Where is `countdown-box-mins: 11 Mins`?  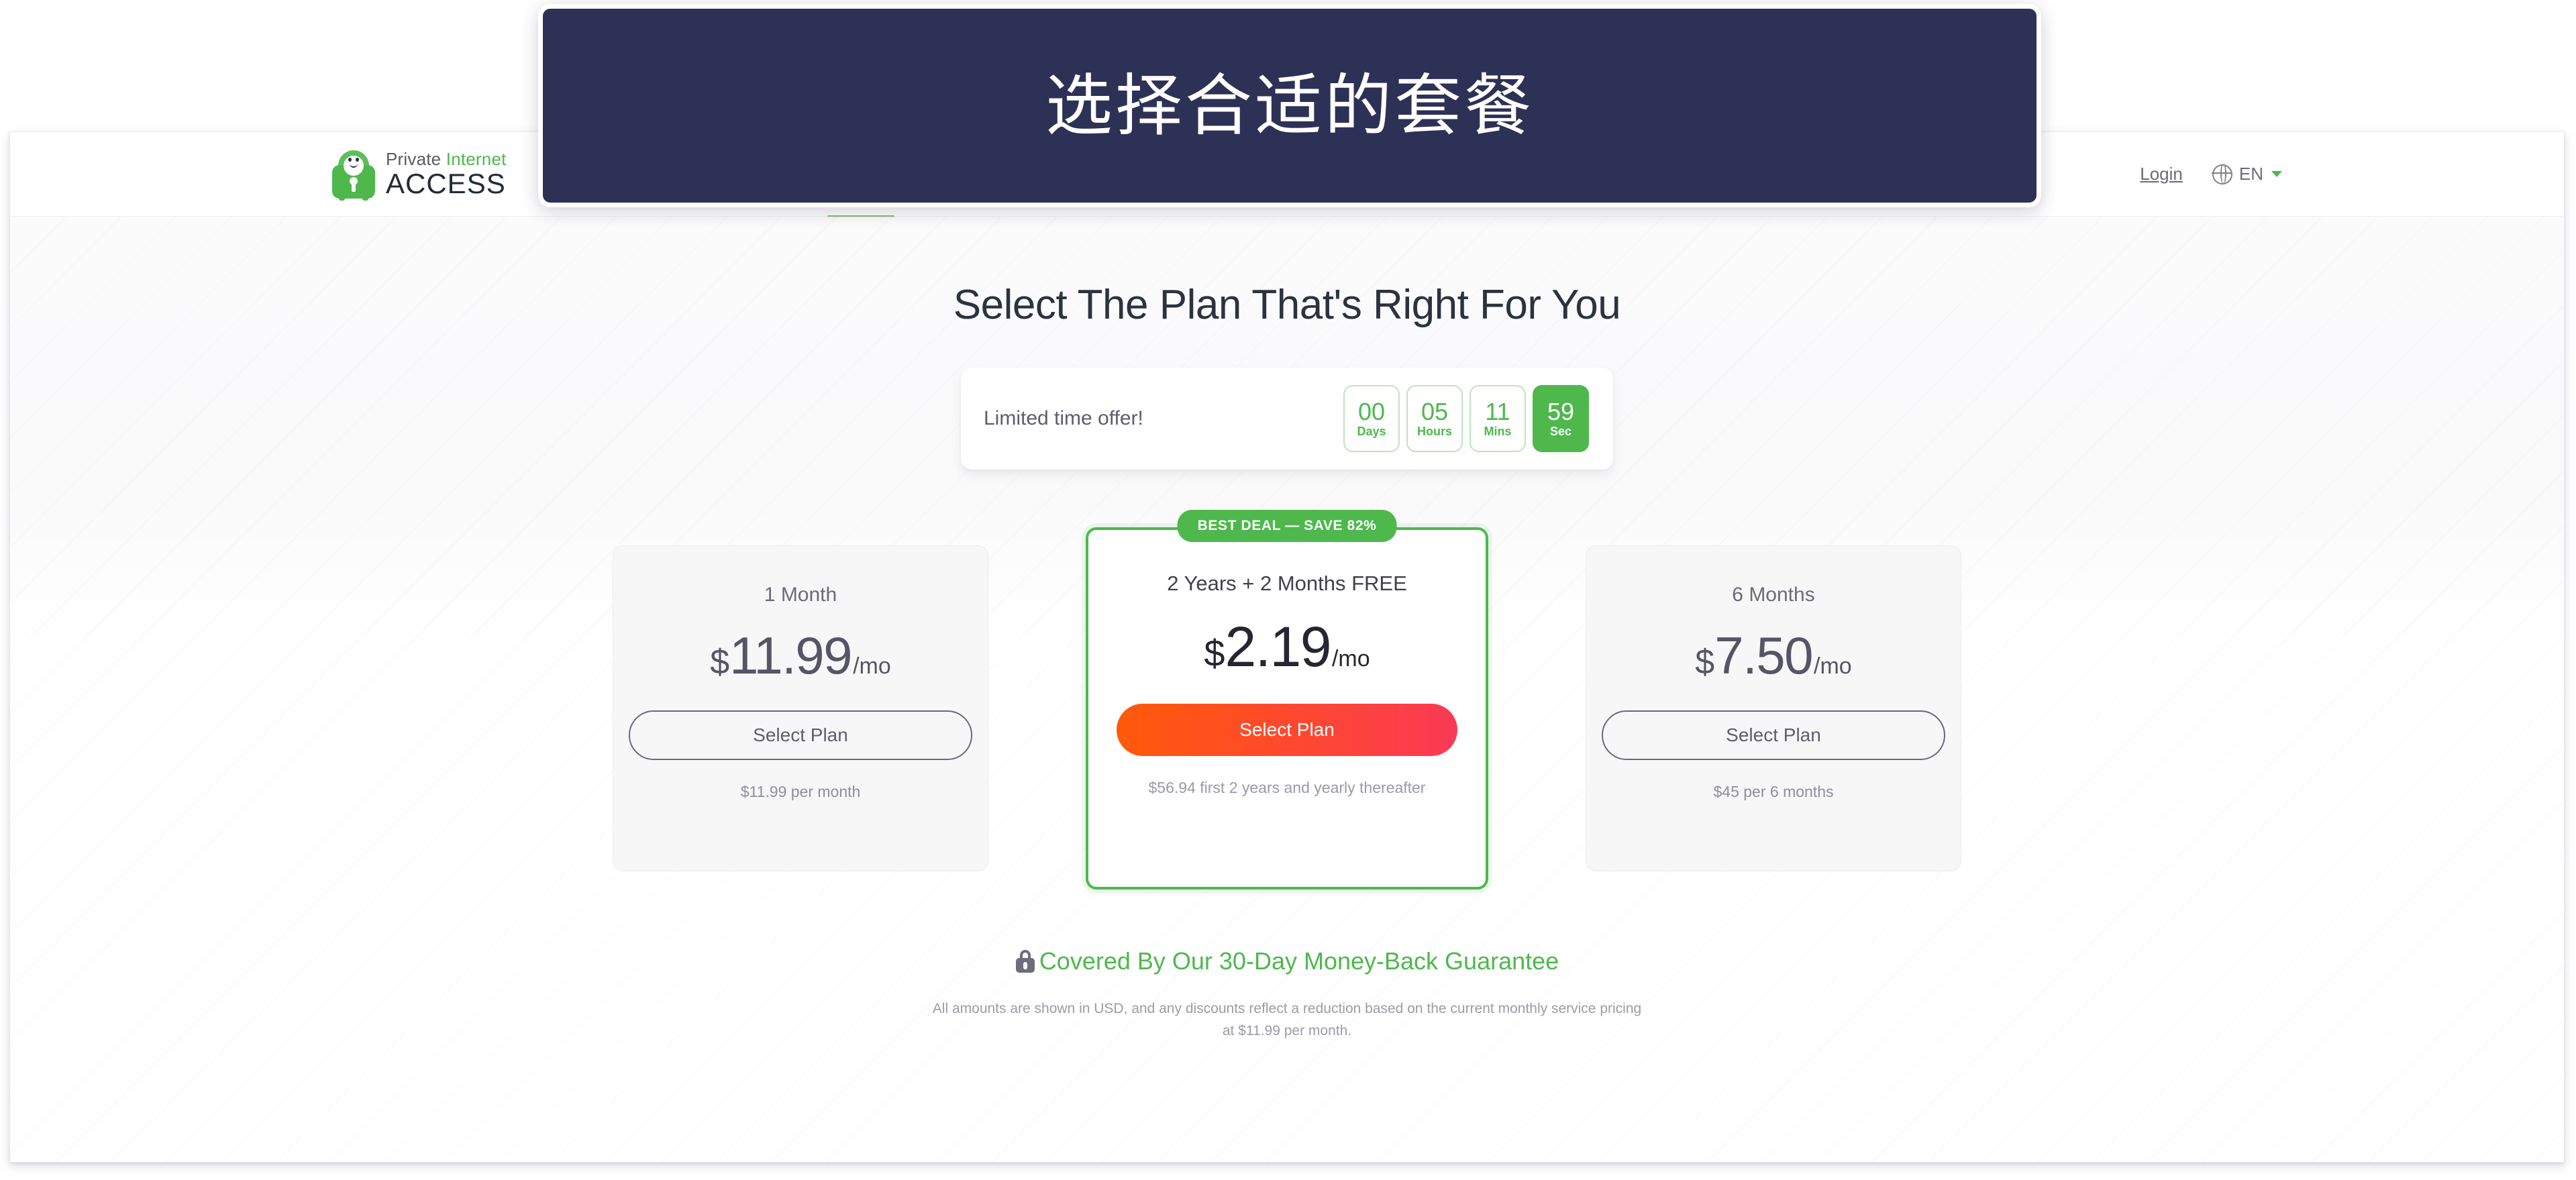
countdown-box-mins: 11 Mins is located at coordinates (1498, 418).